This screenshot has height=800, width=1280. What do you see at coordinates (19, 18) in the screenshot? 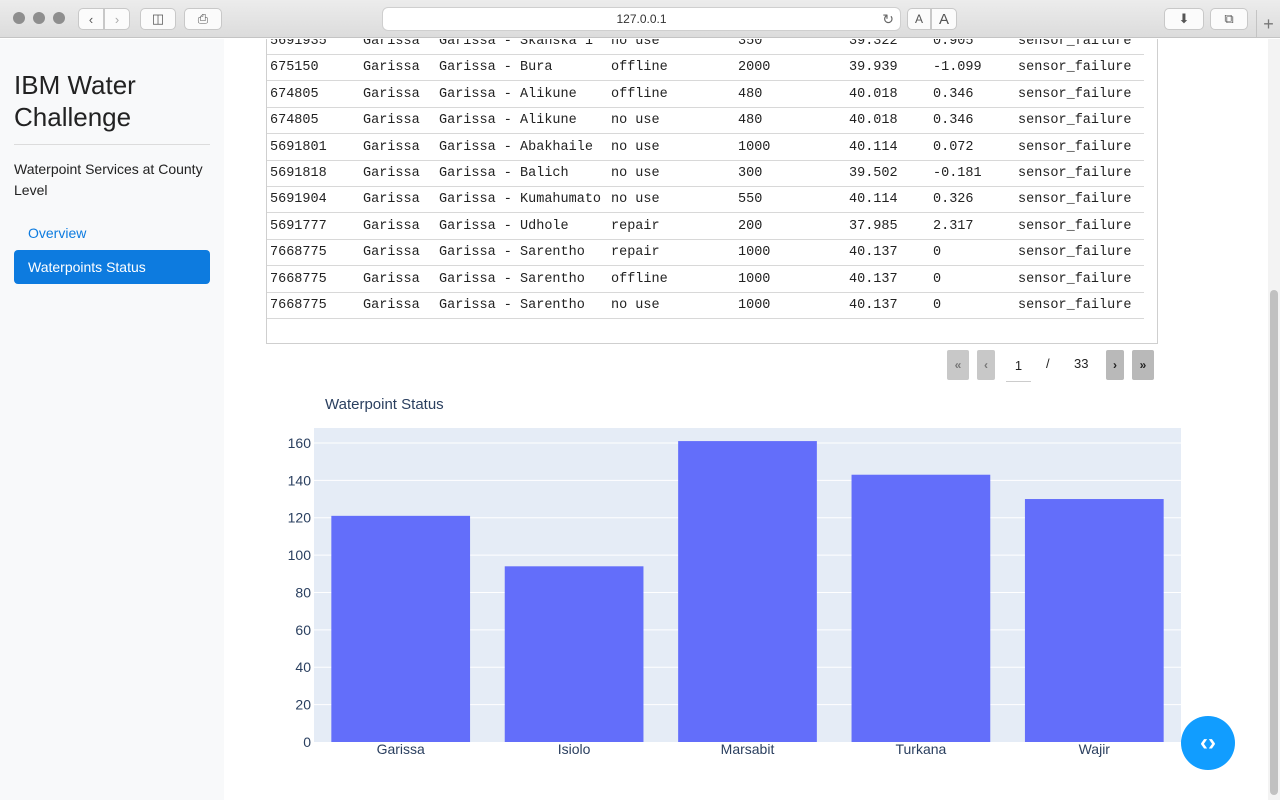
I see `close-window-button` at bounding box center [19, 18].